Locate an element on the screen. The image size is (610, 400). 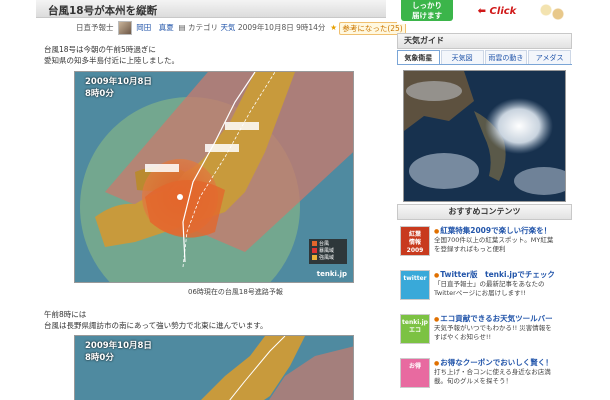
weather-guide-header: 天気ガイド is located at coordinates (484, 41).